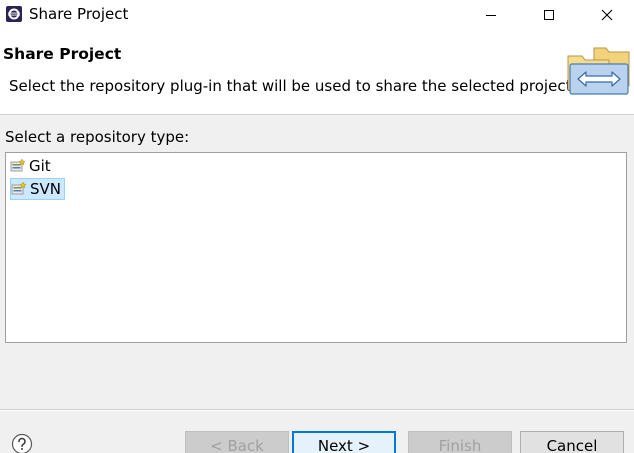  I want to click on repository-type-label: Select a repository type:, so click(97, 137).